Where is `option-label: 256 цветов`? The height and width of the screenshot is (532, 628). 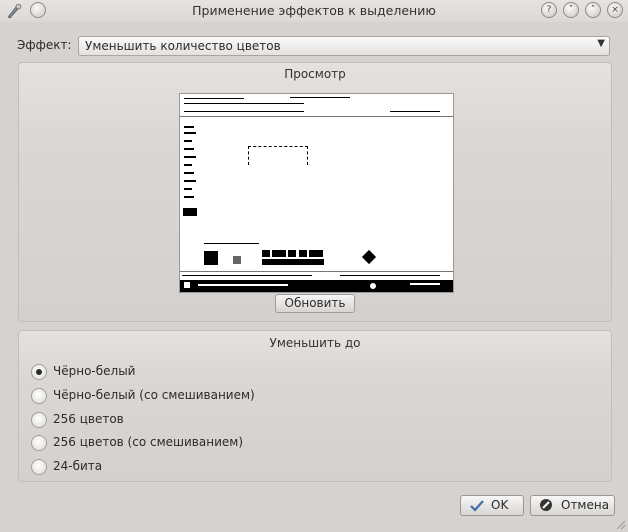 option-label: 256 цветов is located at coordinates (88, 419).